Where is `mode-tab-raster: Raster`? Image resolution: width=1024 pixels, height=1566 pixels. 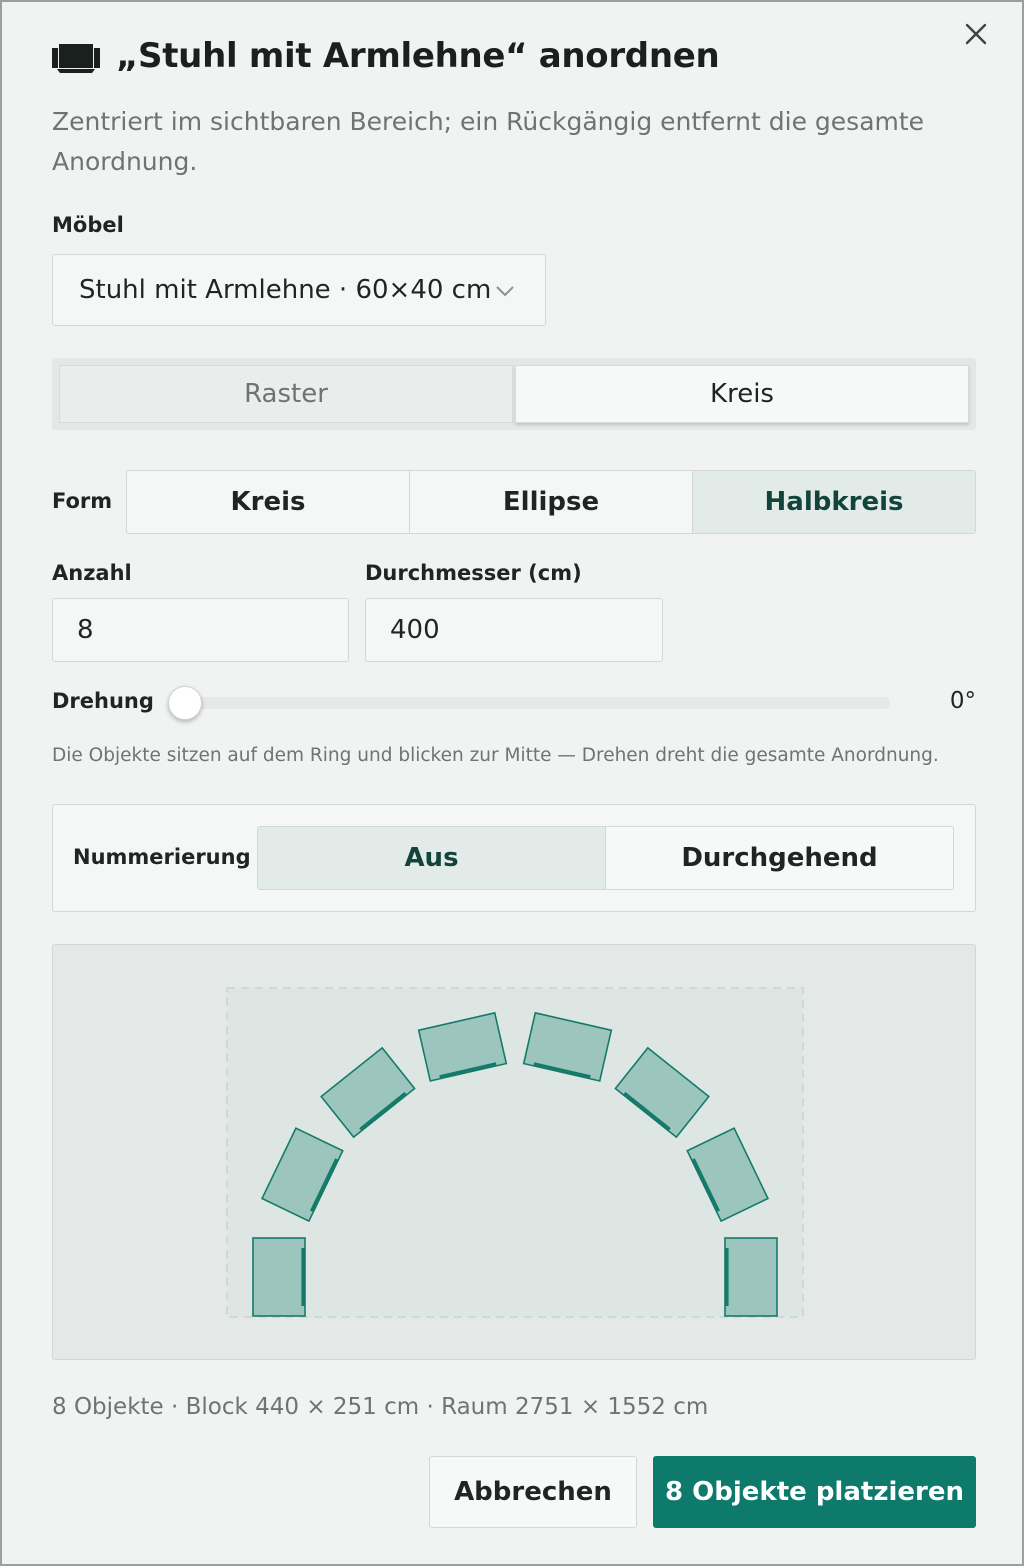 mode-tab-raster: Raster is located at coordinates (286, 394).